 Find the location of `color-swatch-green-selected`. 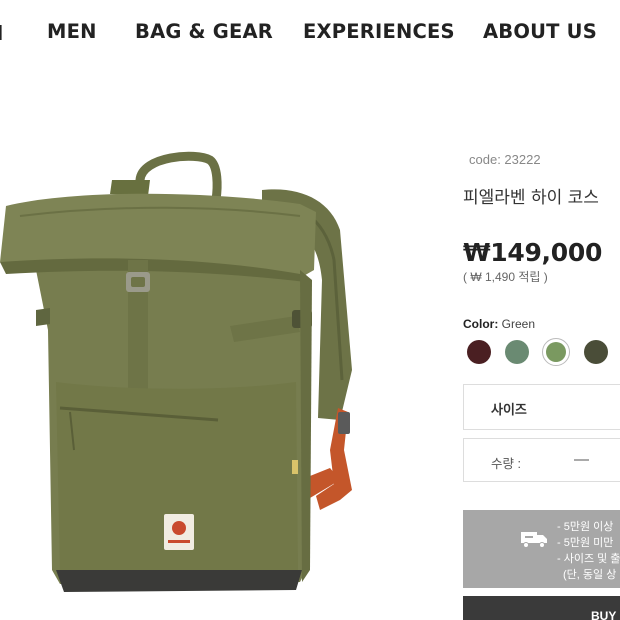

color-swatch-green-selected is located at coordinates (556, 352).